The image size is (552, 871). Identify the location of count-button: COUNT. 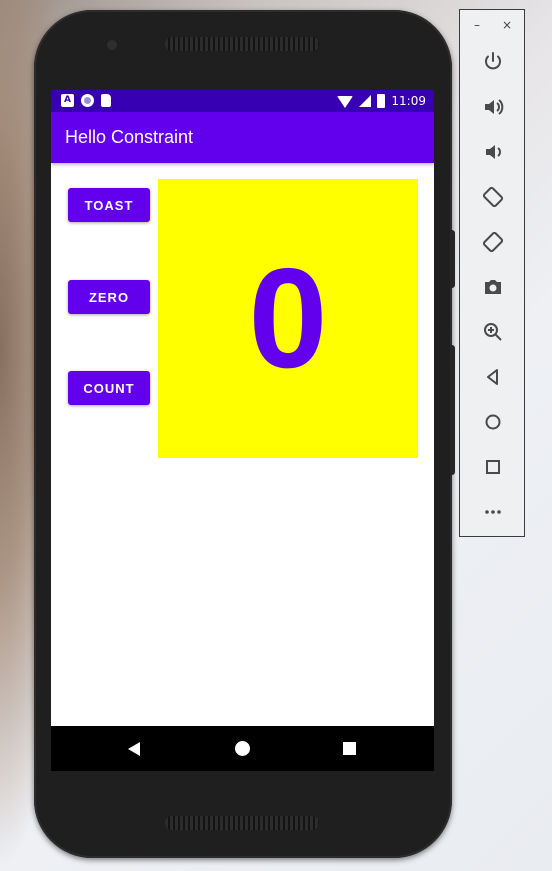
(109, 388).